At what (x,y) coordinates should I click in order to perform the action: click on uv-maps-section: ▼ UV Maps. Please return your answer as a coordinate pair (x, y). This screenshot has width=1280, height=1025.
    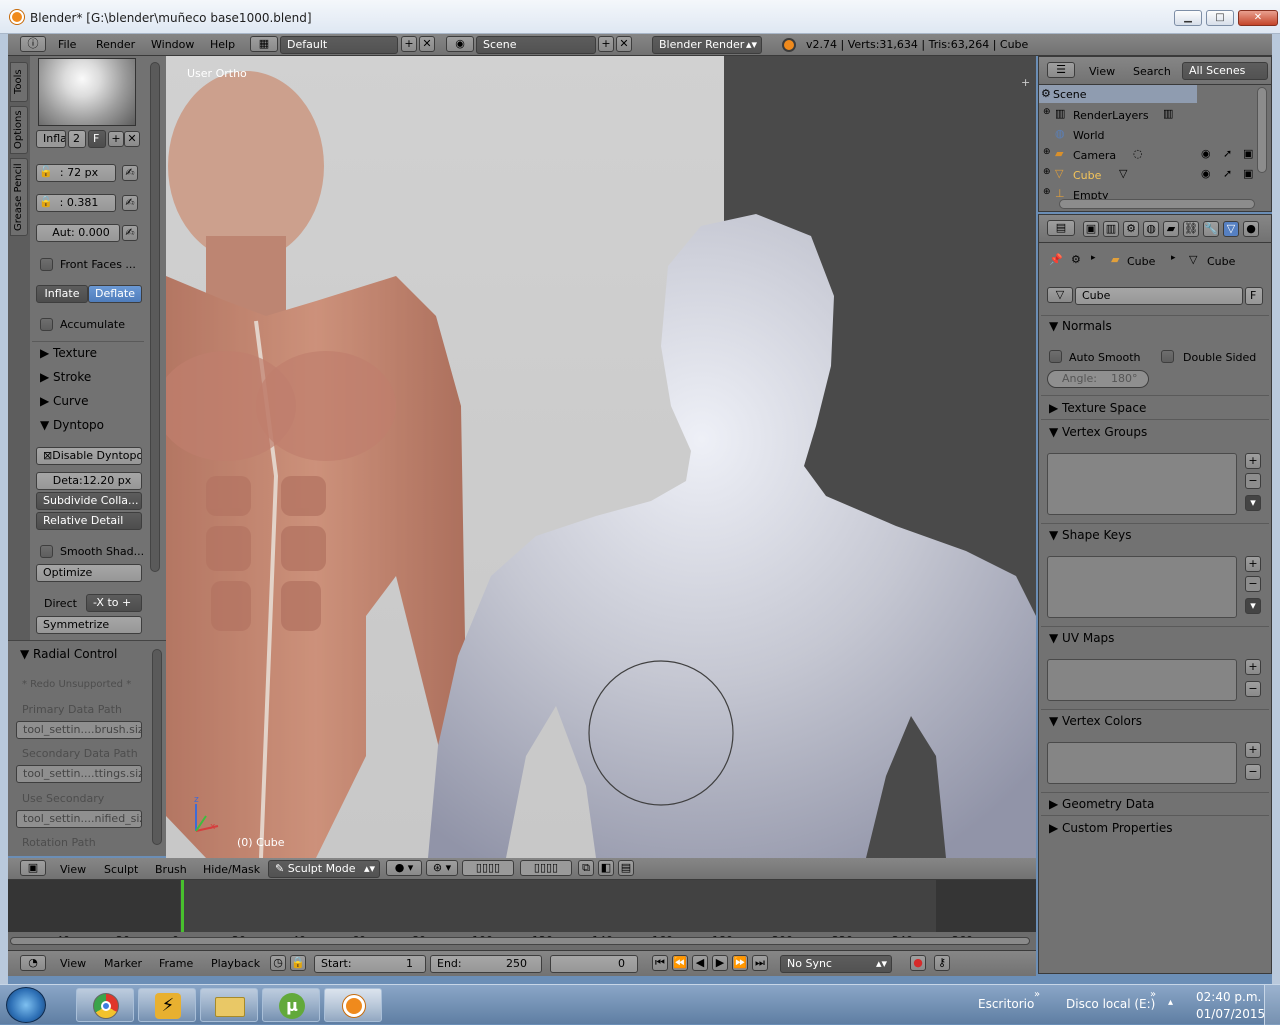
    Looking at the image, I should click on (1081, 638).